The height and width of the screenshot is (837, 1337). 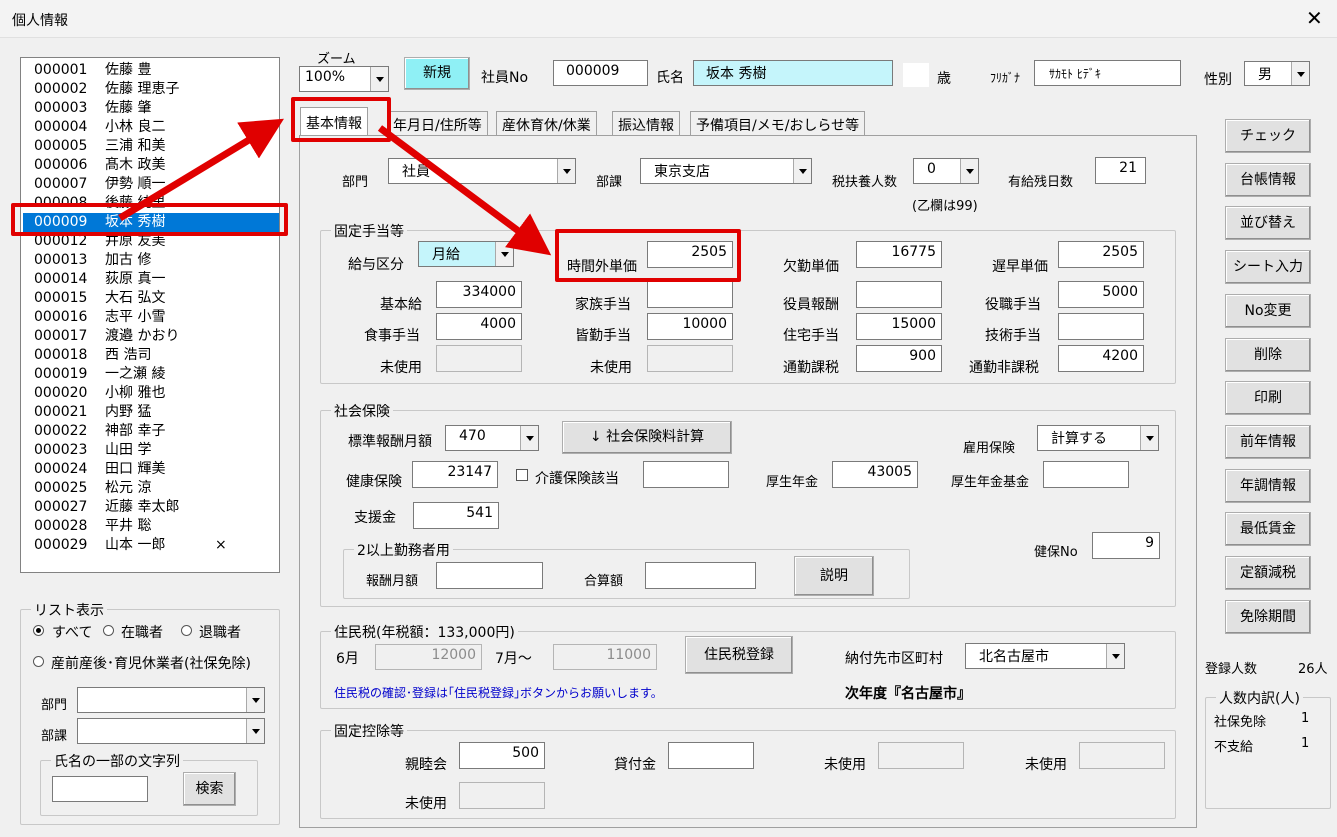 I want to click on arrow-to-tab, so click(x=201, y=169).